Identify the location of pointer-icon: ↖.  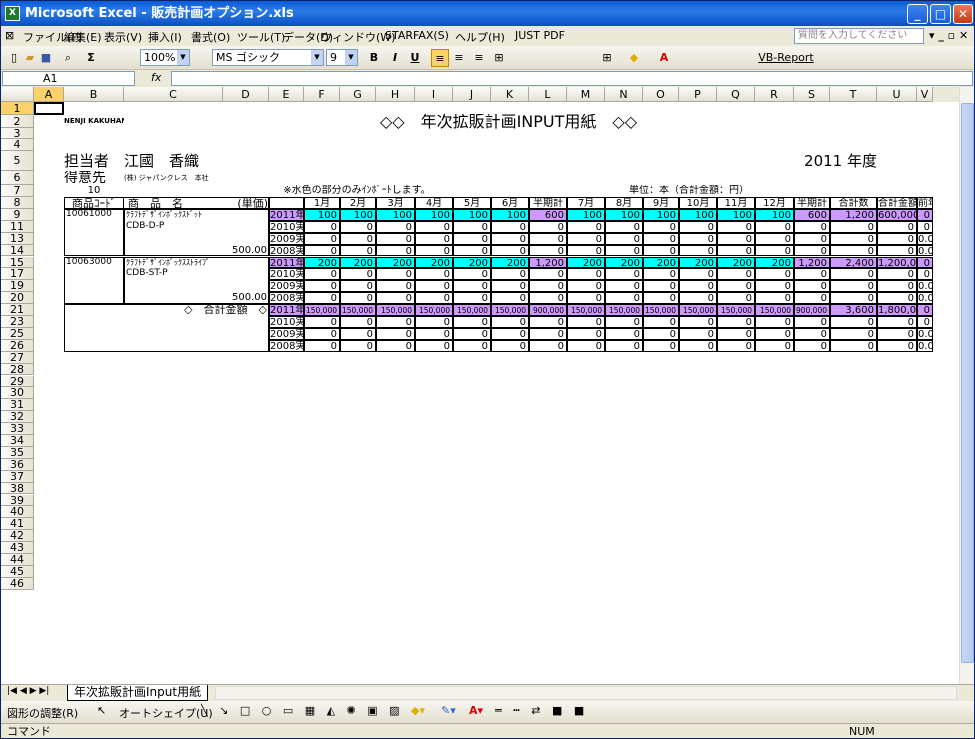
(101, 710).